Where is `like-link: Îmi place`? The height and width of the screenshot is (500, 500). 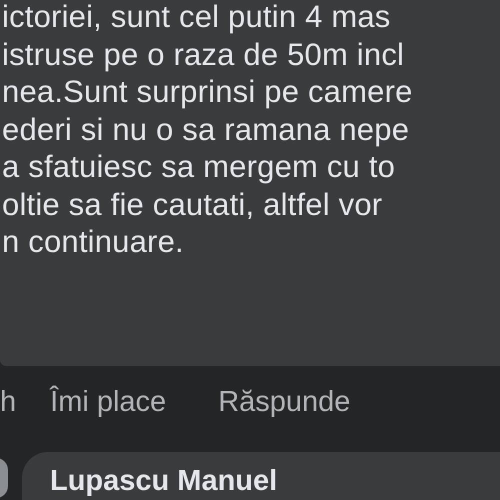
like-link: Îmi place is located at coordinates (108, 402).